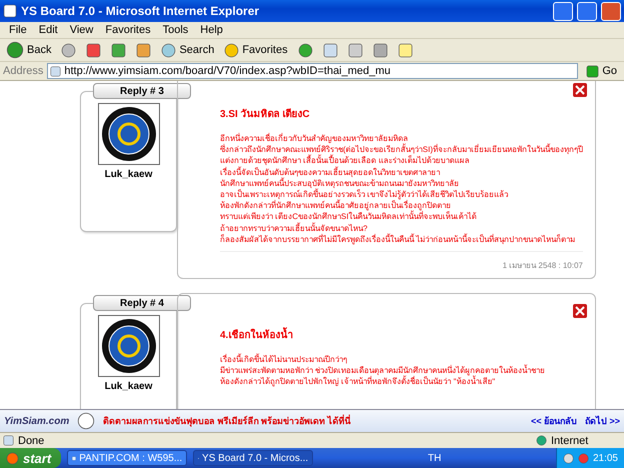  Describe the element at coordinates (142, 303) in the screenshot. I see `reply-header: Reply # 4` at that location.